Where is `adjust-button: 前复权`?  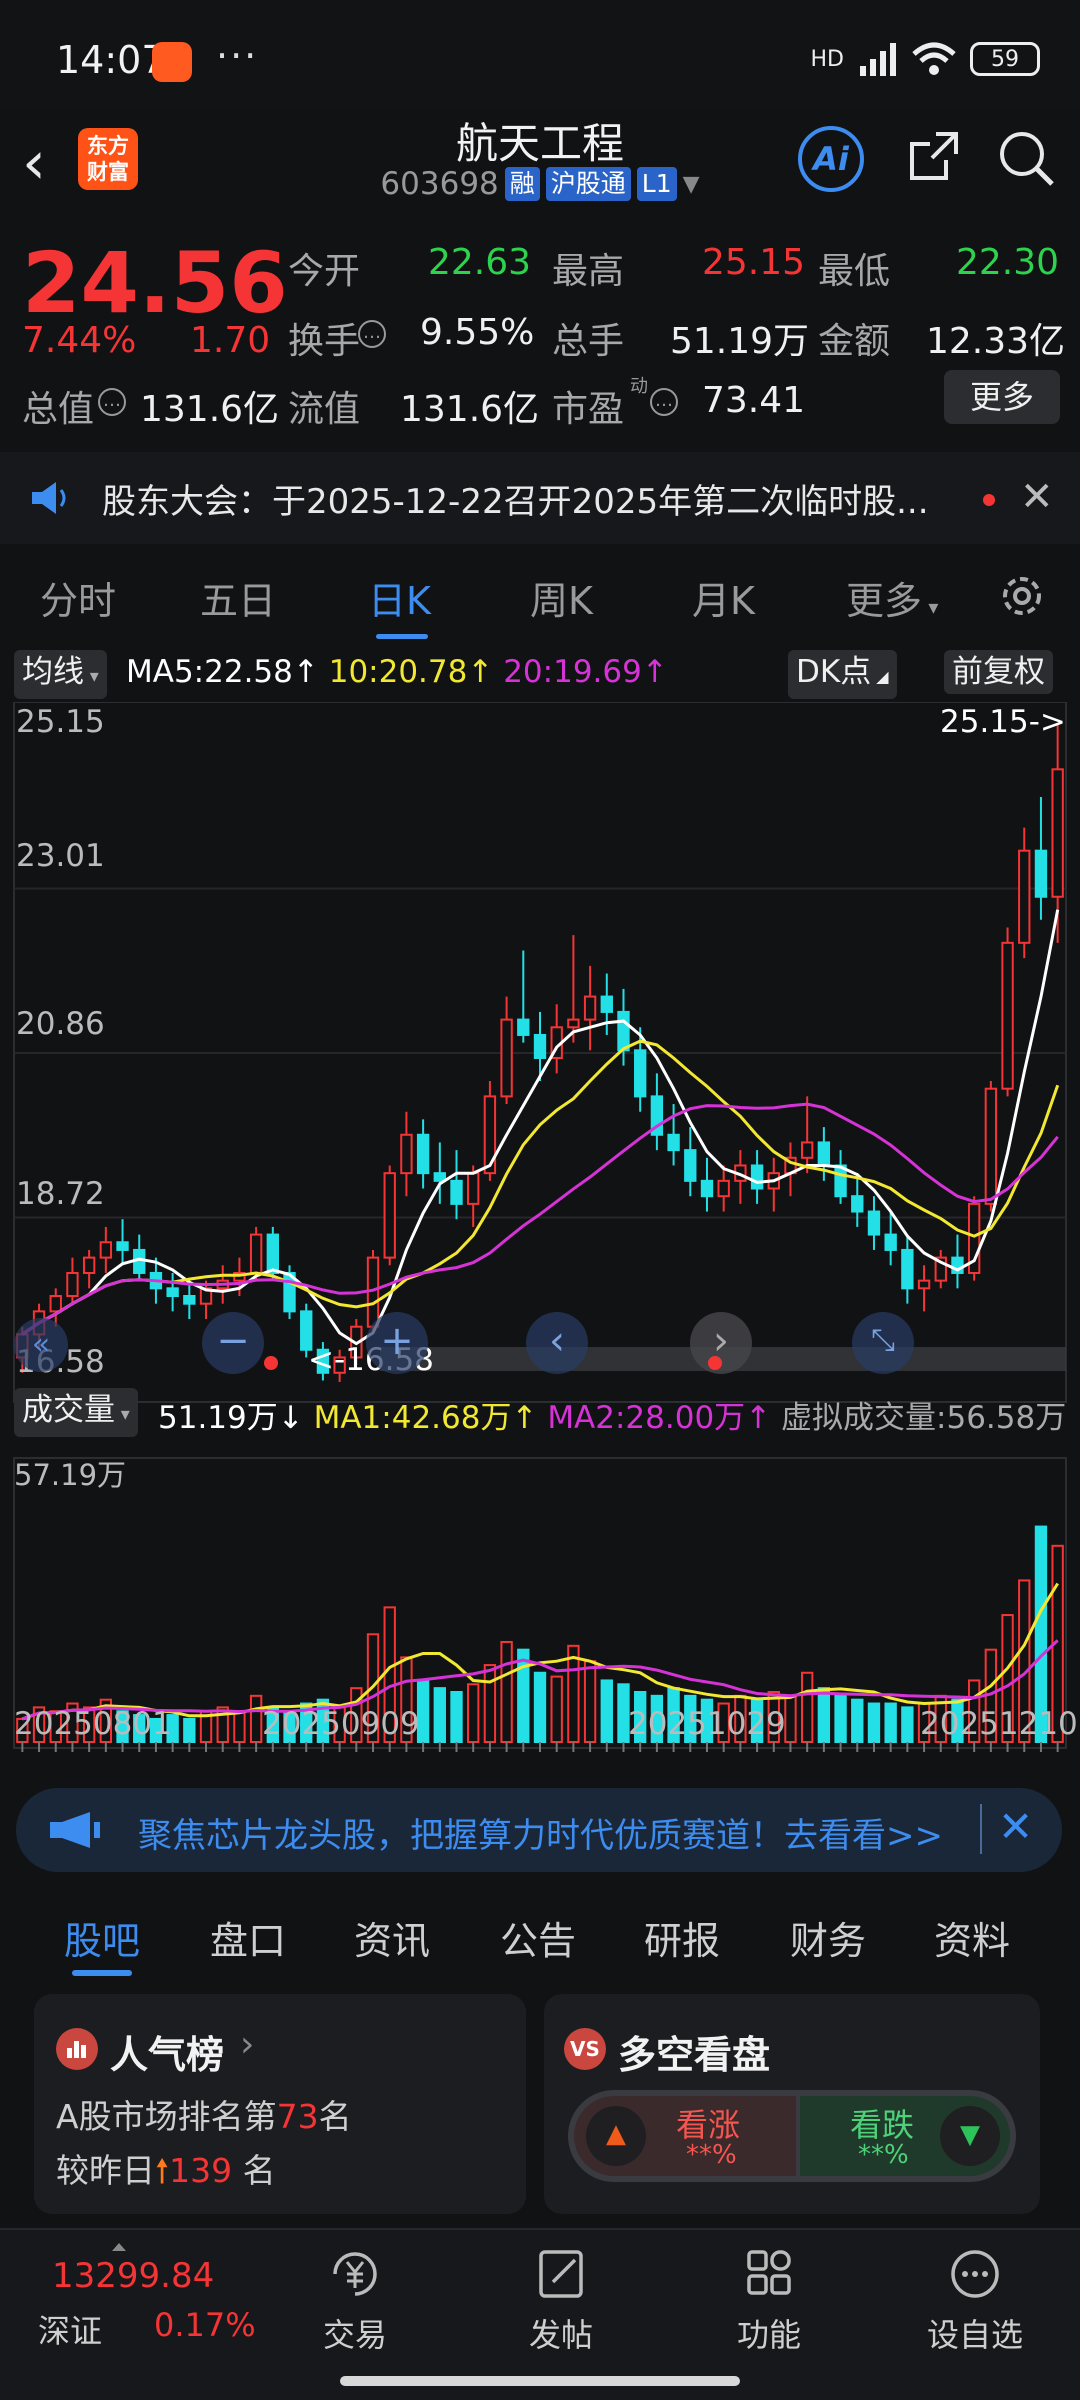
adjust-button: 前复权 is located at coordinates (998, 672).